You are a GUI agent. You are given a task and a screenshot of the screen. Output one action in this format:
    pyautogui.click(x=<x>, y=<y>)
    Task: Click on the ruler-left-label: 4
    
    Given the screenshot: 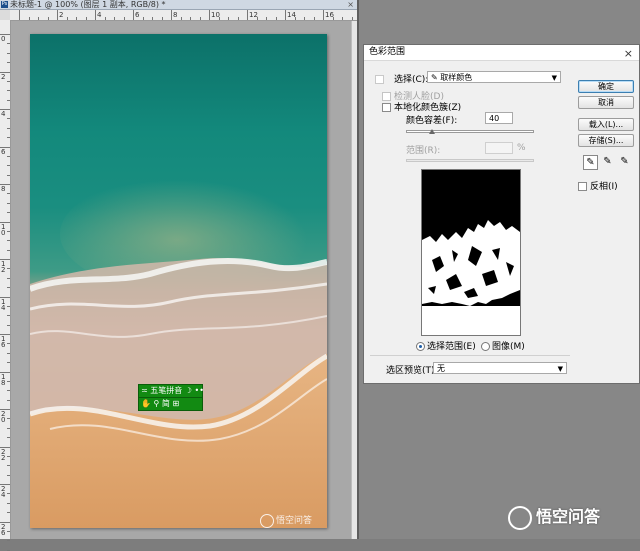 What is the action you would take?
    pyautogui.click(x=3, y=114)
    